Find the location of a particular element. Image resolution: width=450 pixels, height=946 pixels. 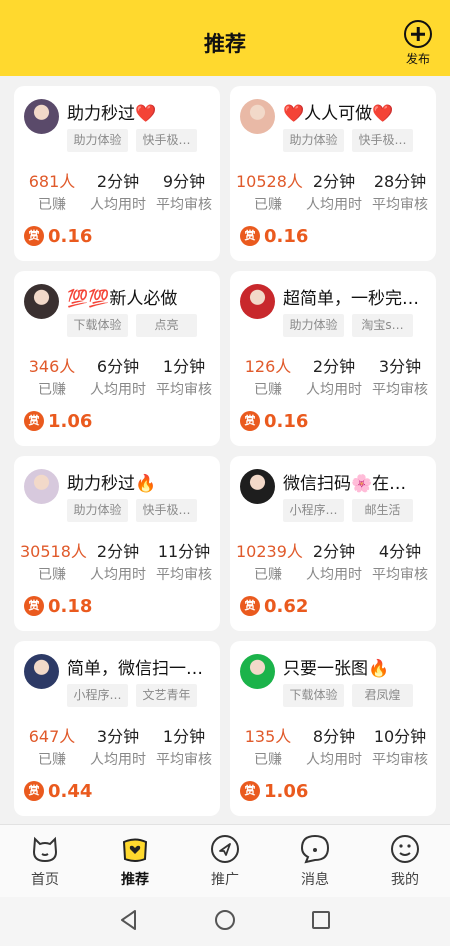

task-card: 💯💯新人必做 下载体验 点亮 346人 6分钟 1分钟 已赚 人均用时 平均审核赏 1.06 is located at coordinates (117, 358).